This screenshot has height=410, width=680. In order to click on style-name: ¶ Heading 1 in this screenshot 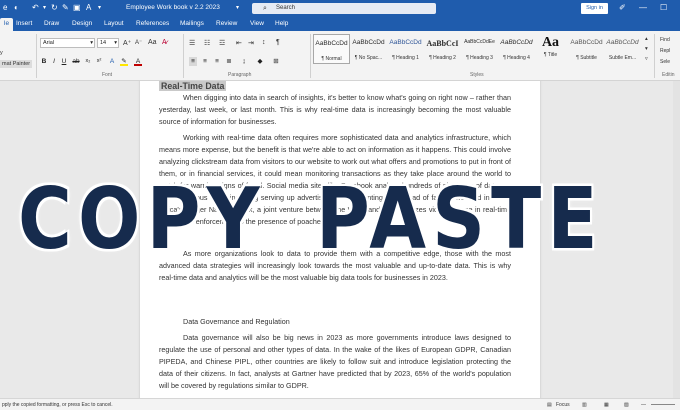, I will do `click(405, 58)`.